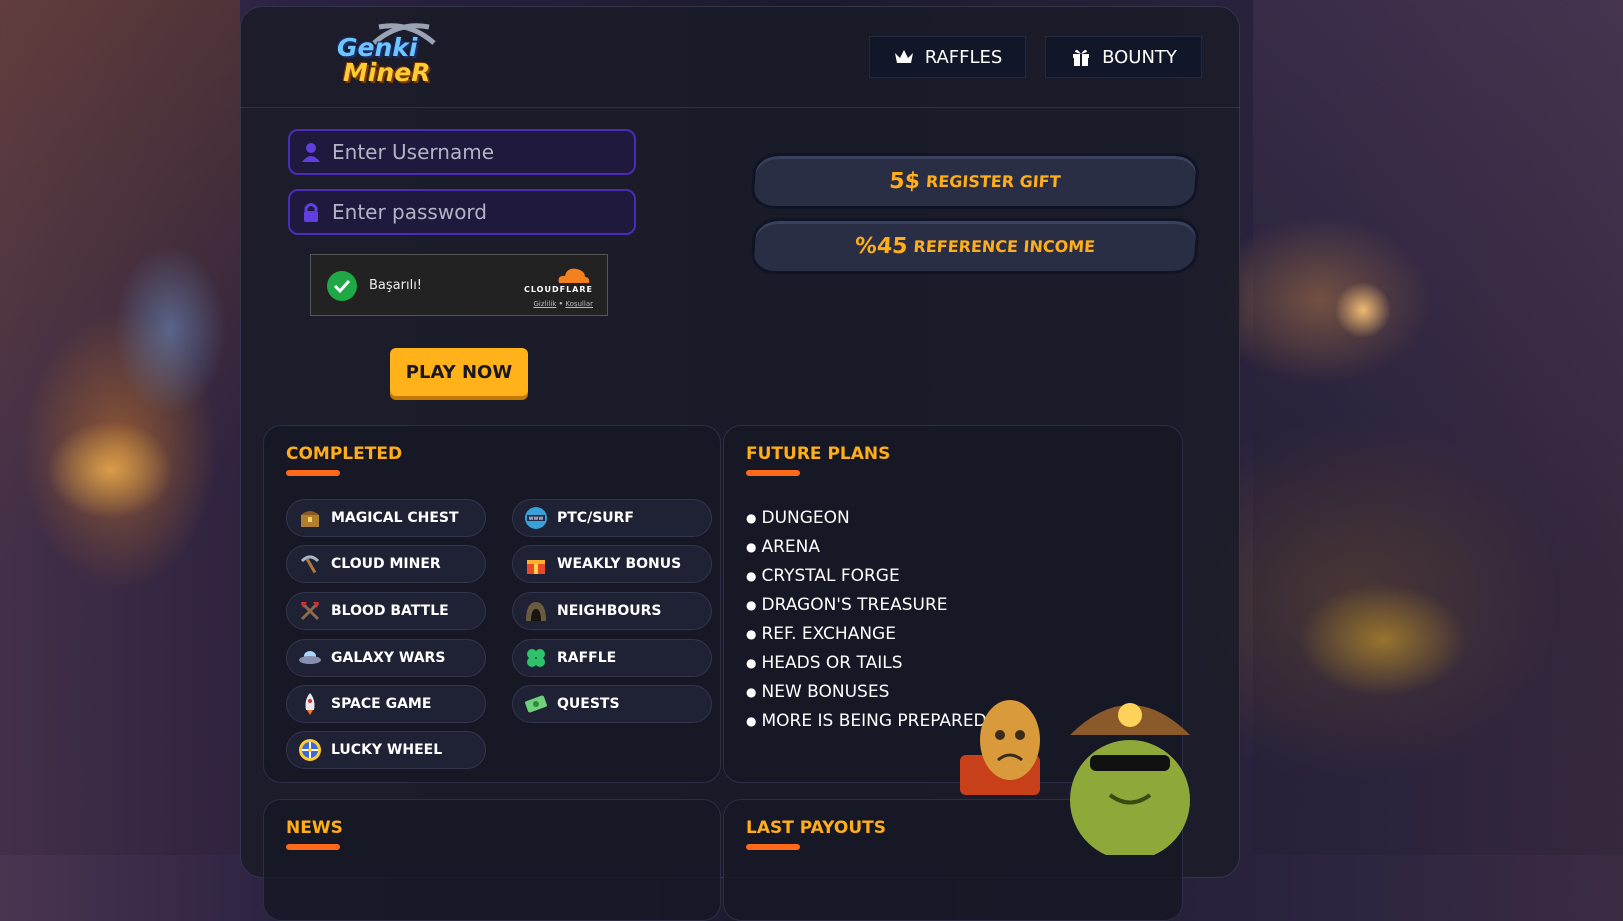 The width and height of the screenshot is (1623, 921). Describe the element at coordinates (869, 692) in the screenshot. I see `plan-item: NEW BONUSES` at that location.